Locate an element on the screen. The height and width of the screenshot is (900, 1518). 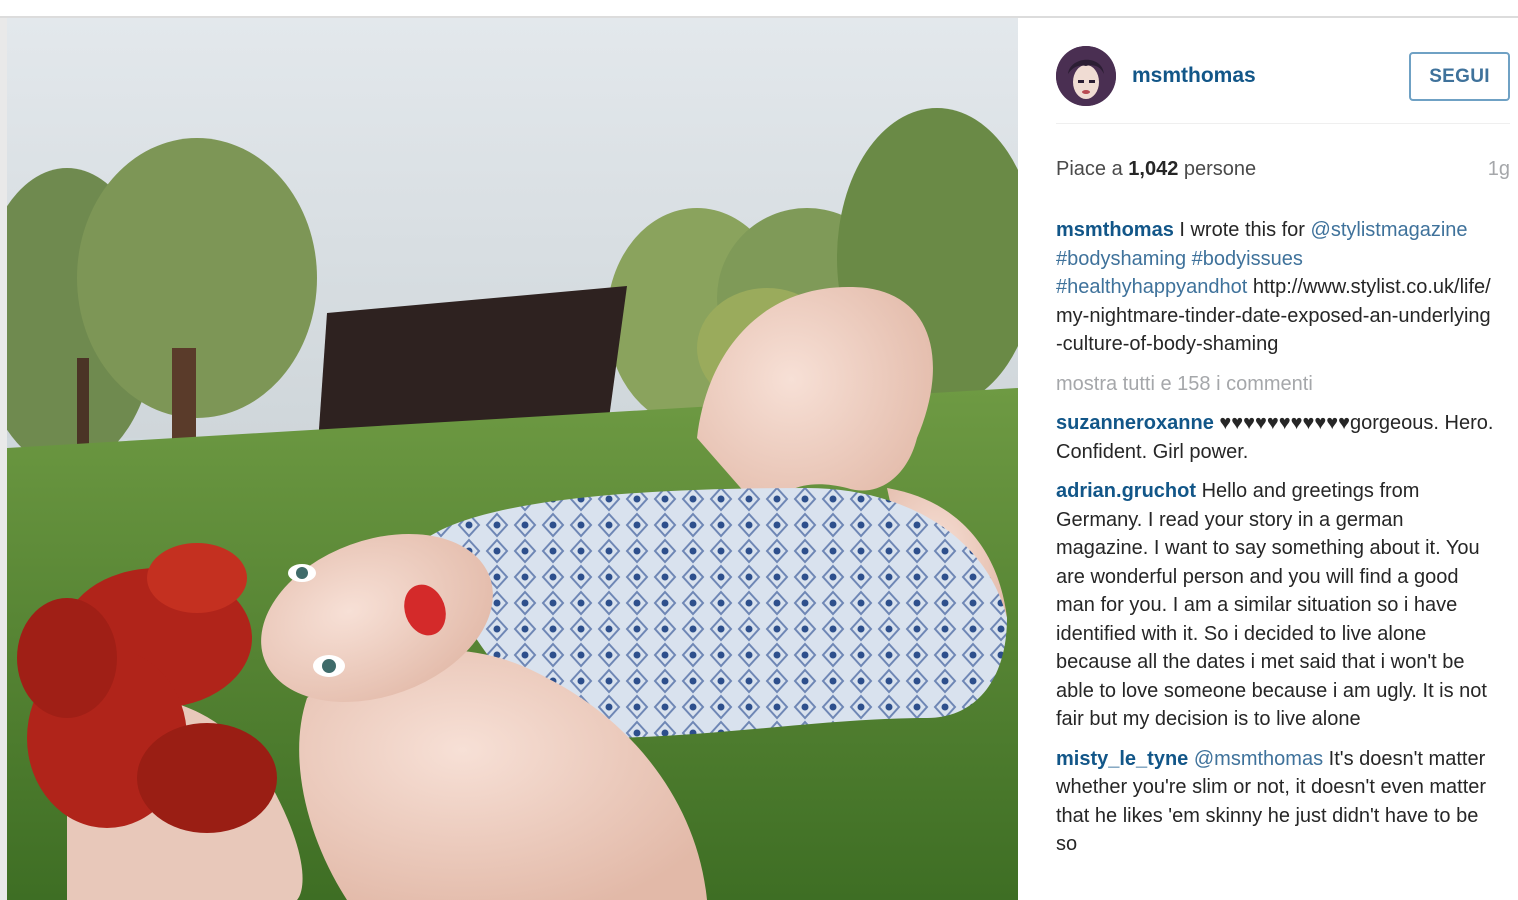
caption-mention: @stylistmagazine is located at coordinates (1389, 230).